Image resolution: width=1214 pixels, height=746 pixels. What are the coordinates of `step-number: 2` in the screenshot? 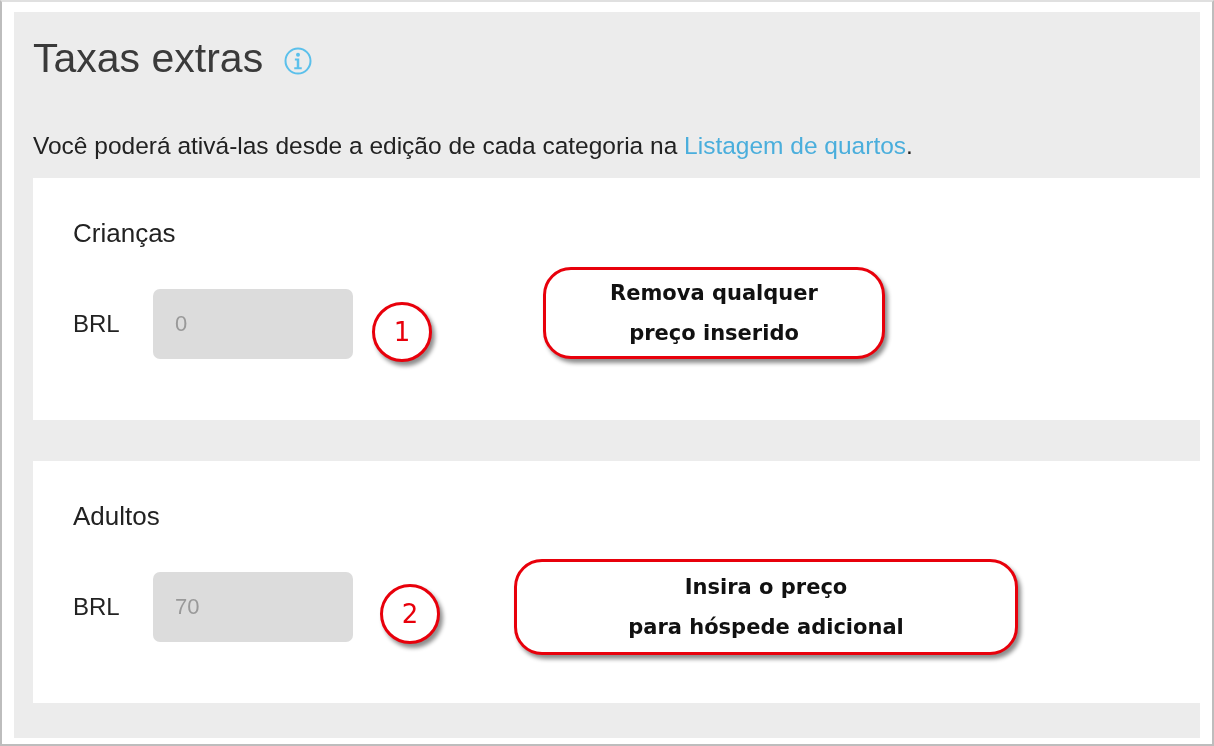 It's located at (410, 614).